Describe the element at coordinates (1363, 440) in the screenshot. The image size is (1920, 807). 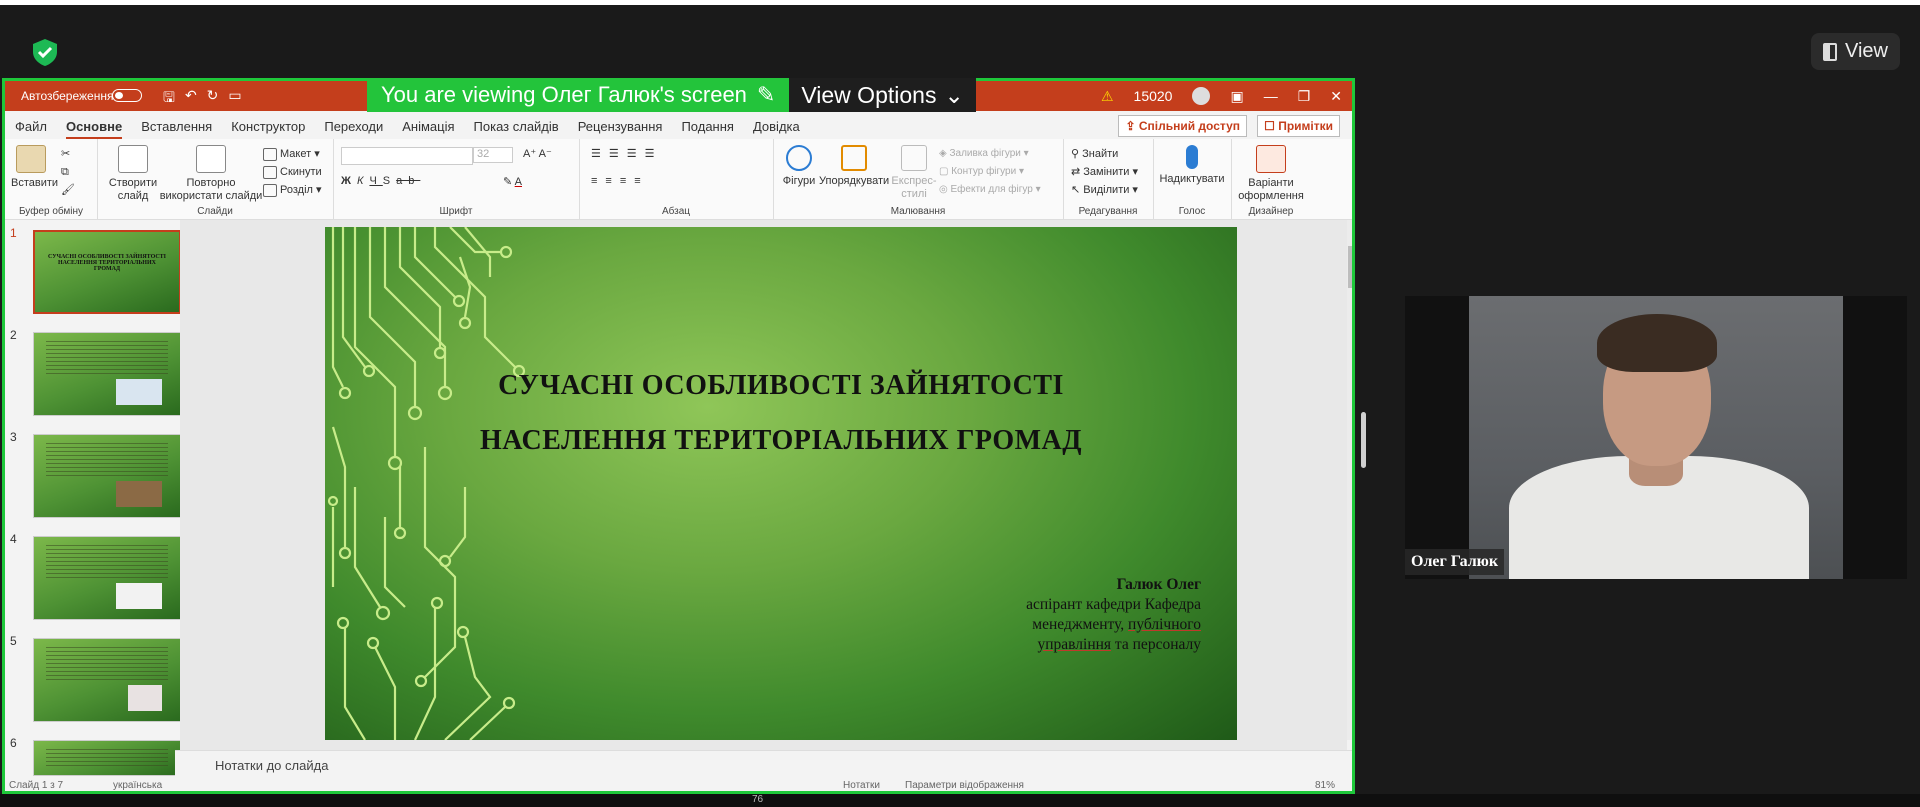
I see `panel-resize-handle` at that location.